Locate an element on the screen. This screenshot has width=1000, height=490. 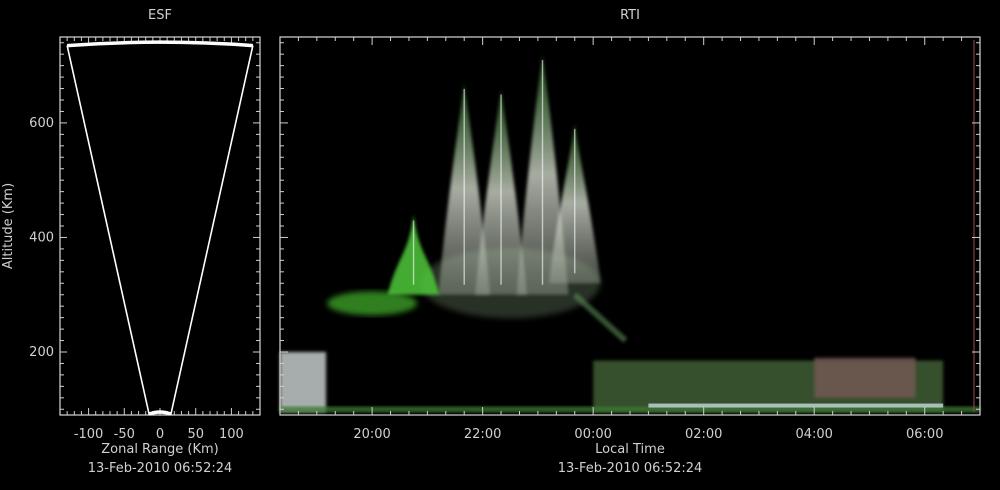
esf-y-tick-label: 200 is located at coordinates (41, 352).